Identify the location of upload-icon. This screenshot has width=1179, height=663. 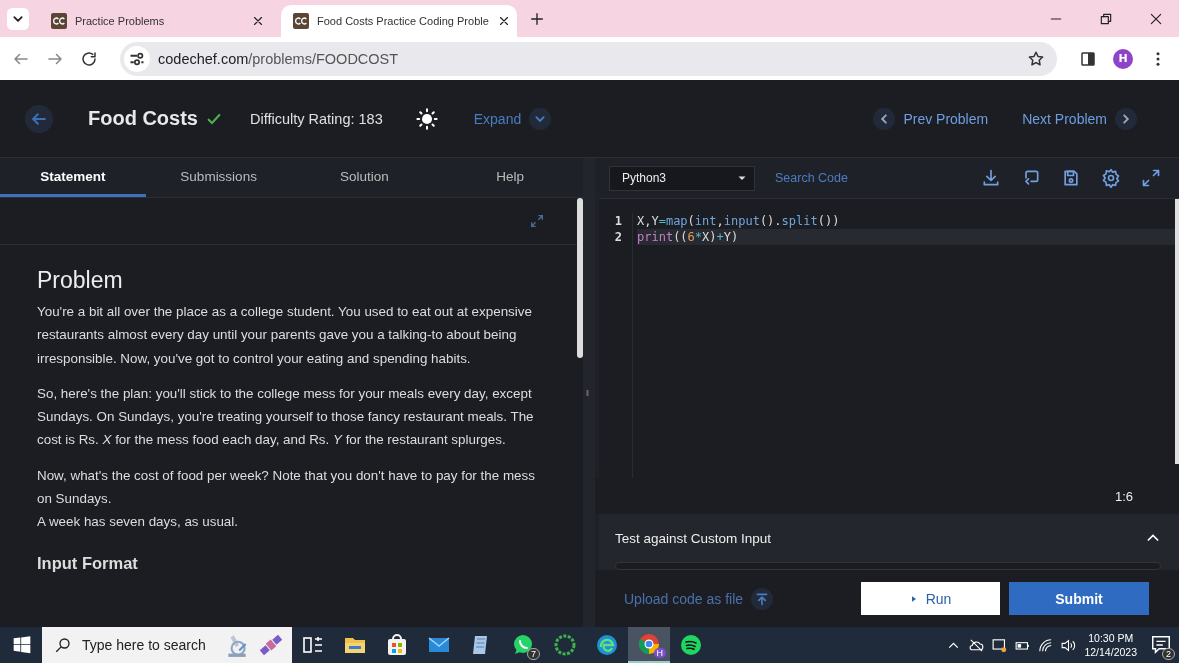
(762, 598).